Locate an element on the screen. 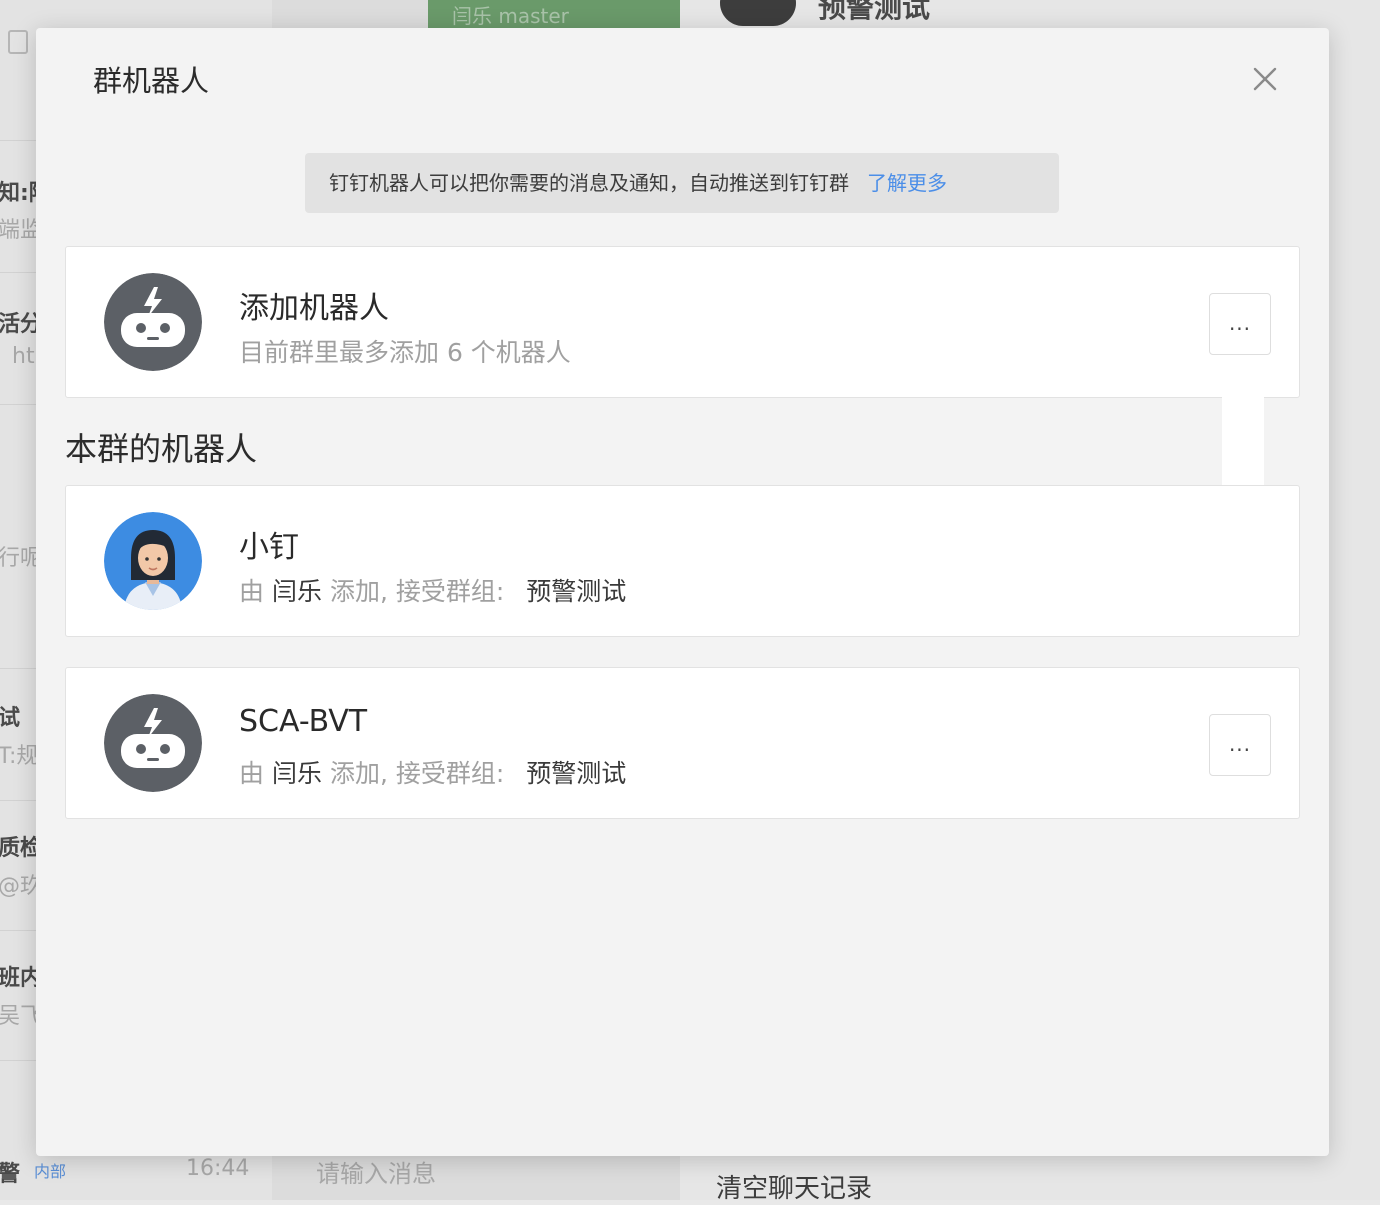 The width and height of the screenshot is (1380, 1205). sidebar-chat-preview: ht is located at coordinates (23, 356).